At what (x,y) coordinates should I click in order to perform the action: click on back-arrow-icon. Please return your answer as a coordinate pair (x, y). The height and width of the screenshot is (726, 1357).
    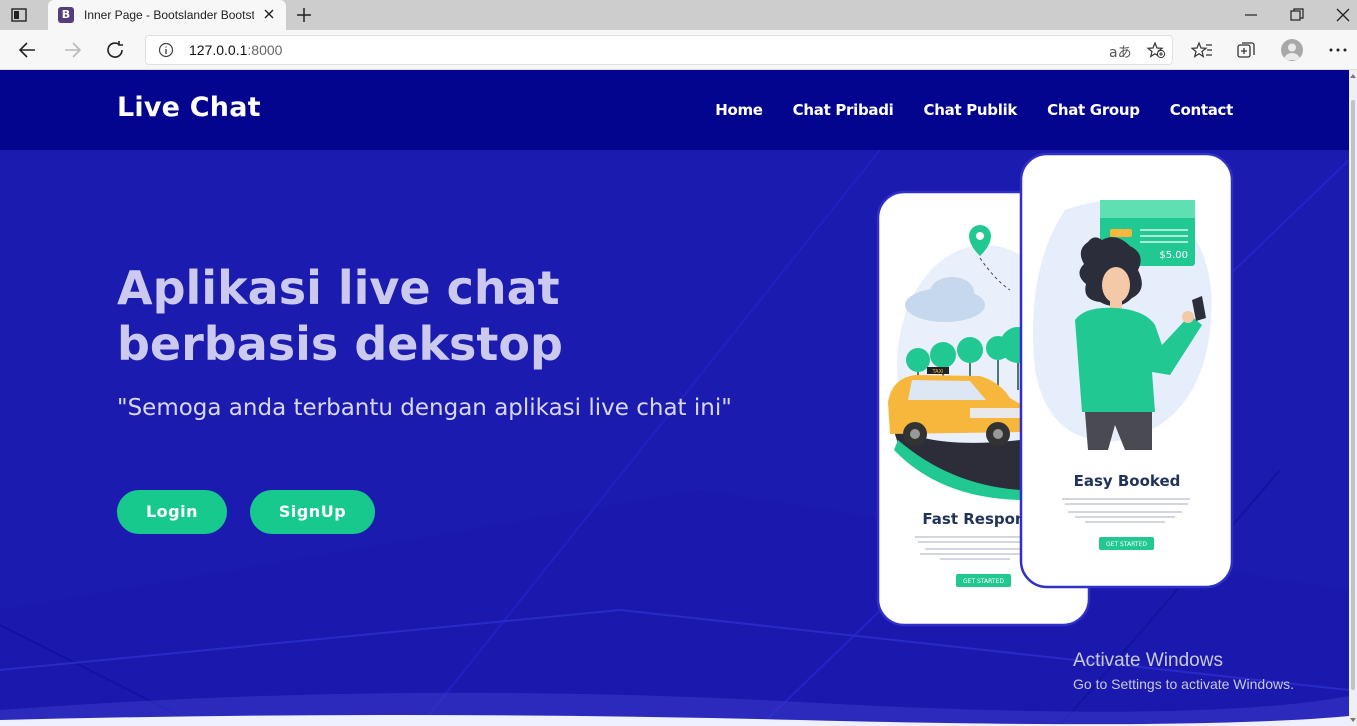
    Looking at the image, I should click on (28, 50).